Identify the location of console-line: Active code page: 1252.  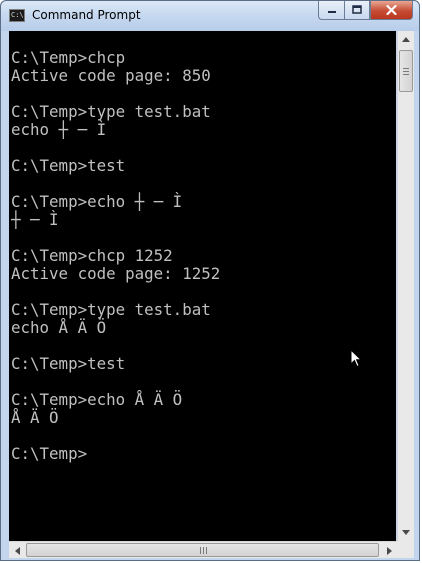
(116, 273).